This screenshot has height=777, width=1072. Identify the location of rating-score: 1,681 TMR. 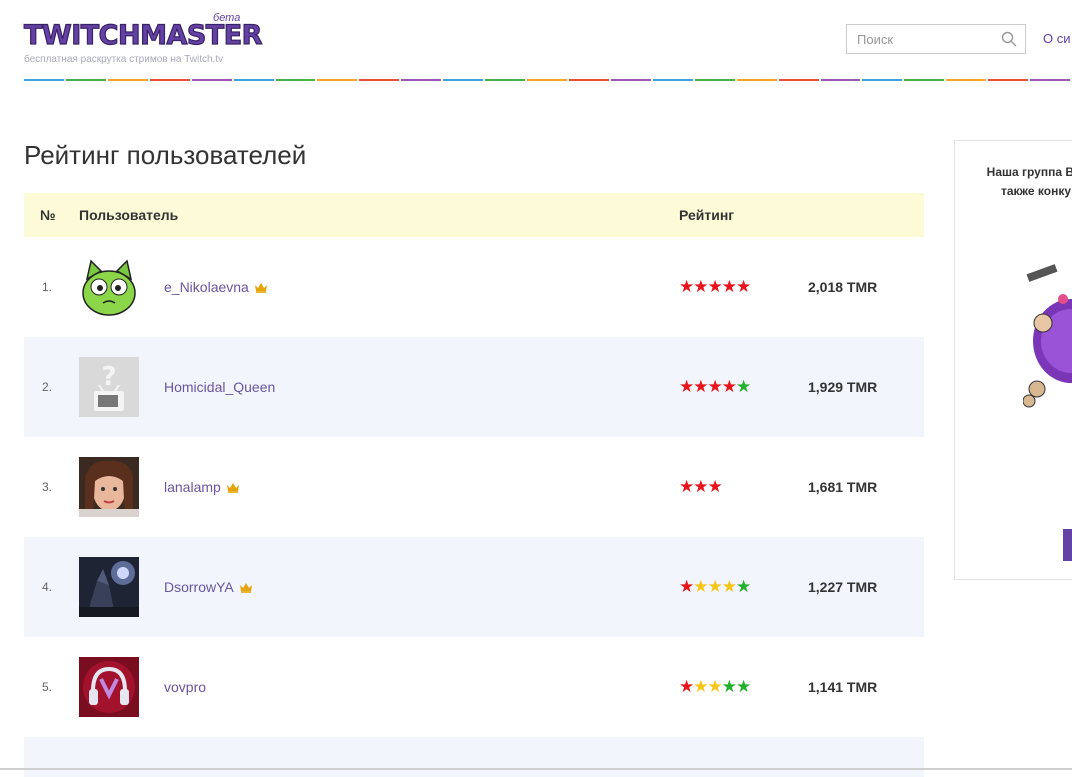
(843, 487).